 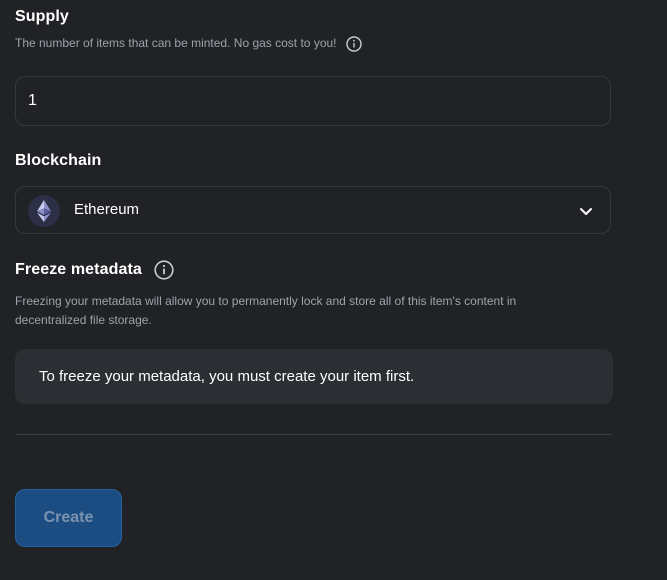 I want to click on blockchain-title: Blockchain, so click(x=58, y=160).